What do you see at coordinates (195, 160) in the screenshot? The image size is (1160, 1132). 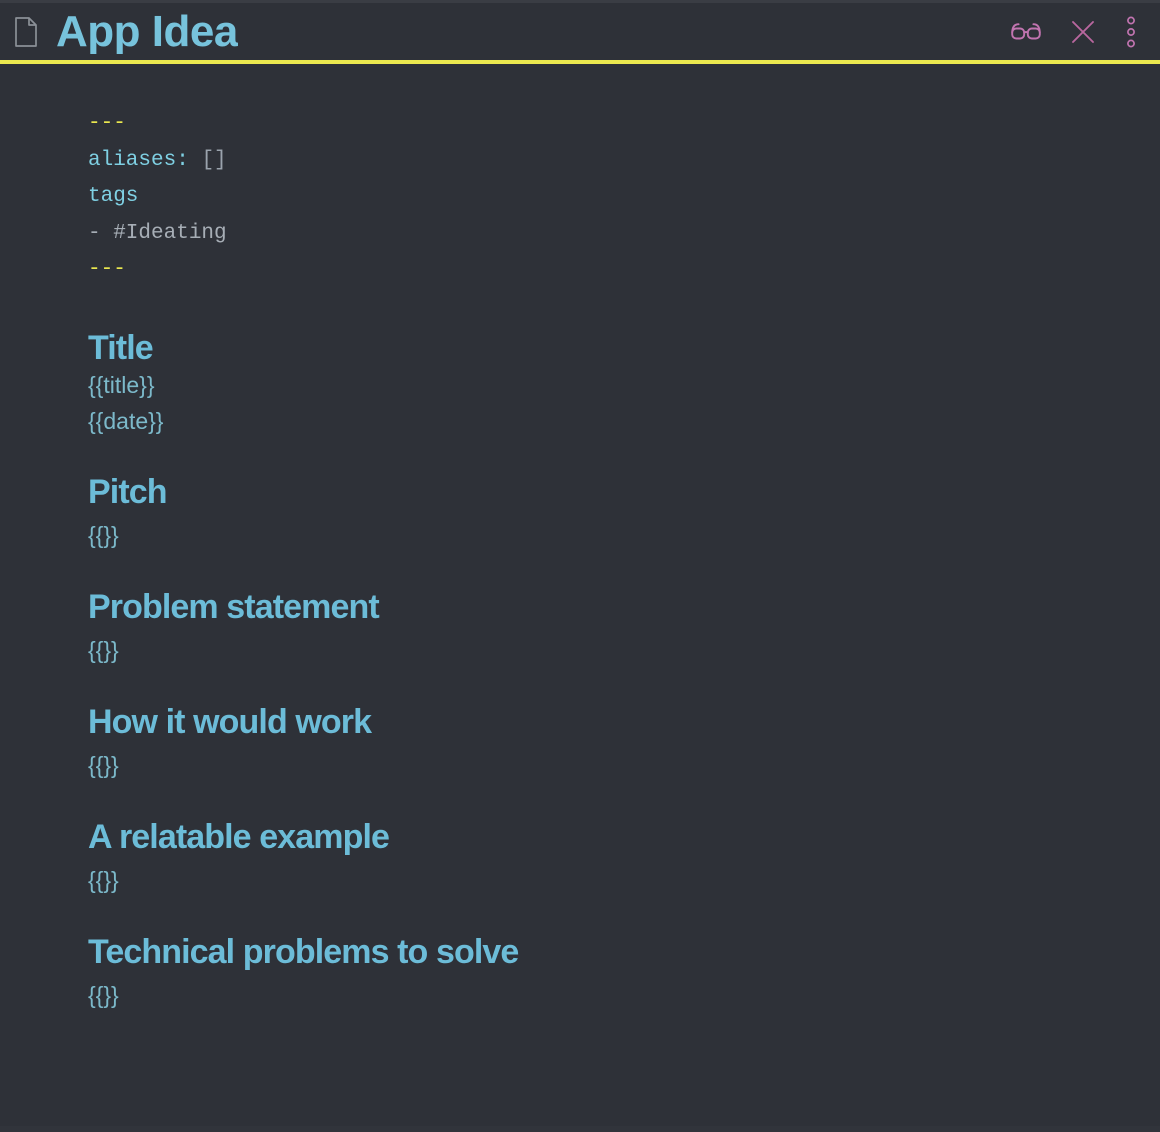 I see `frontmatter-aliases-value` at bounding box center [195, 160].